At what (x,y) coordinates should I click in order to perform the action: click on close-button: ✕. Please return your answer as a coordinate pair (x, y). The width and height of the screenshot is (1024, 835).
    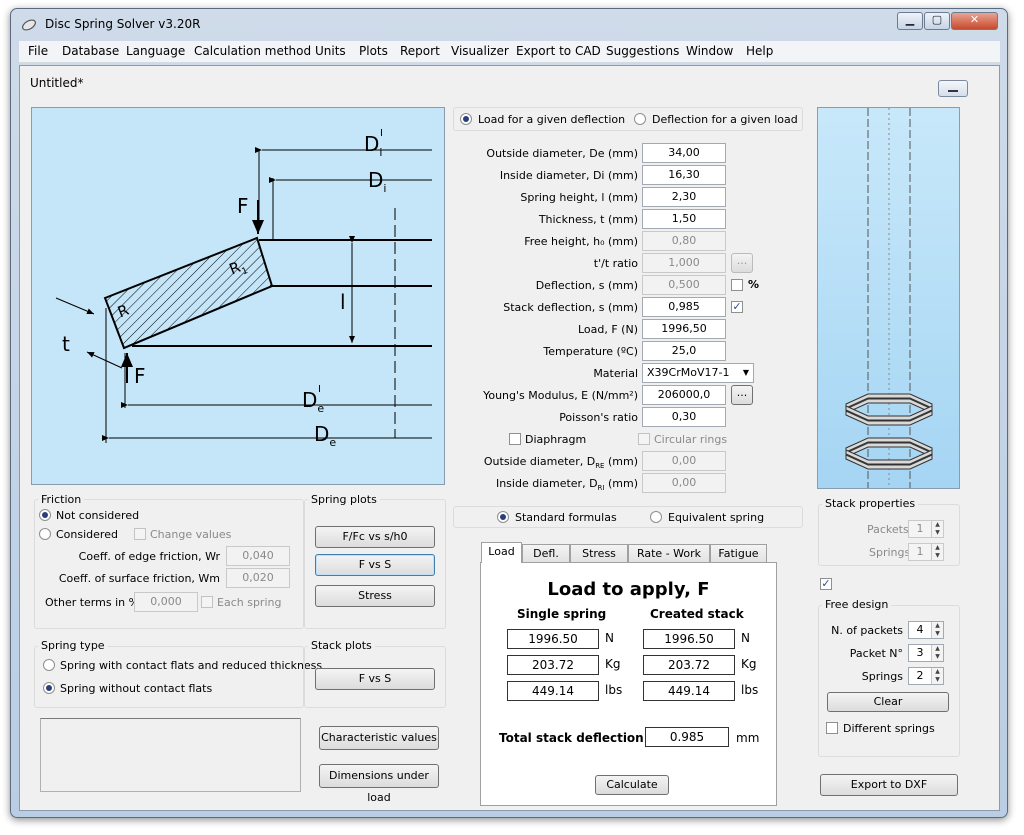
    Looking at the image, I should click on (974, 21).